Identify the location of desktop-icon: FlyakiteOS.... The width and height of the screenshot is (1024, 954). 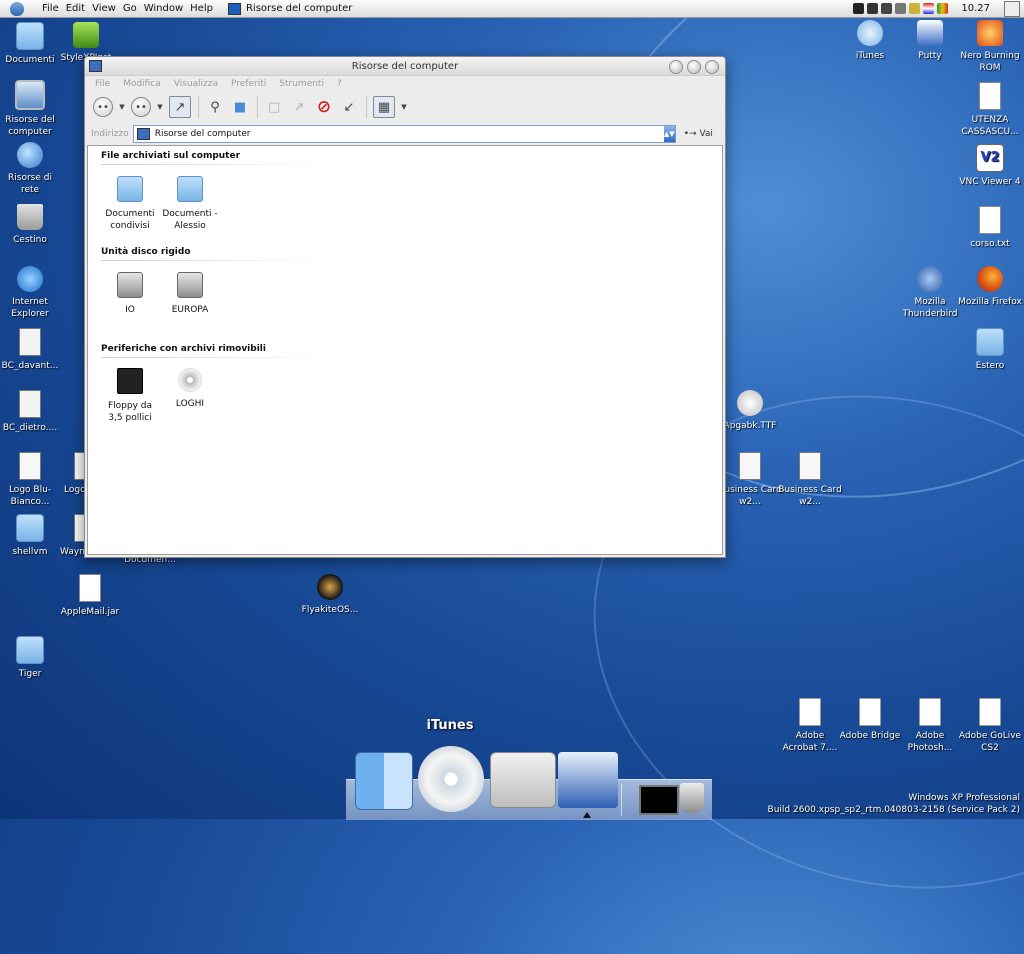
(330, 595).